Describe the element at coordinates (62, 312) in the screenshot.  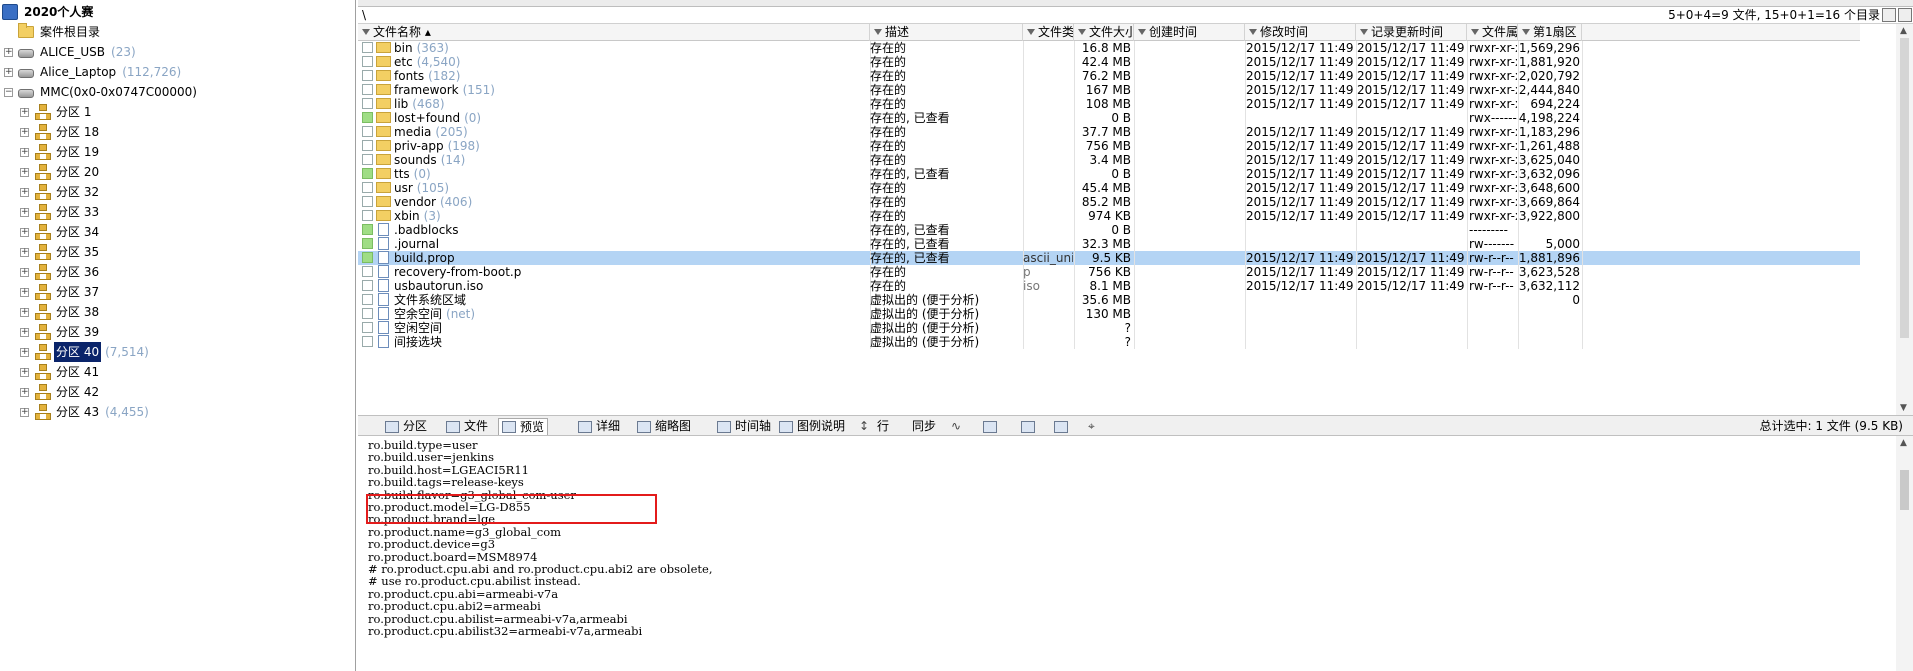
I see `tree-item: + 分区 38` at that location.